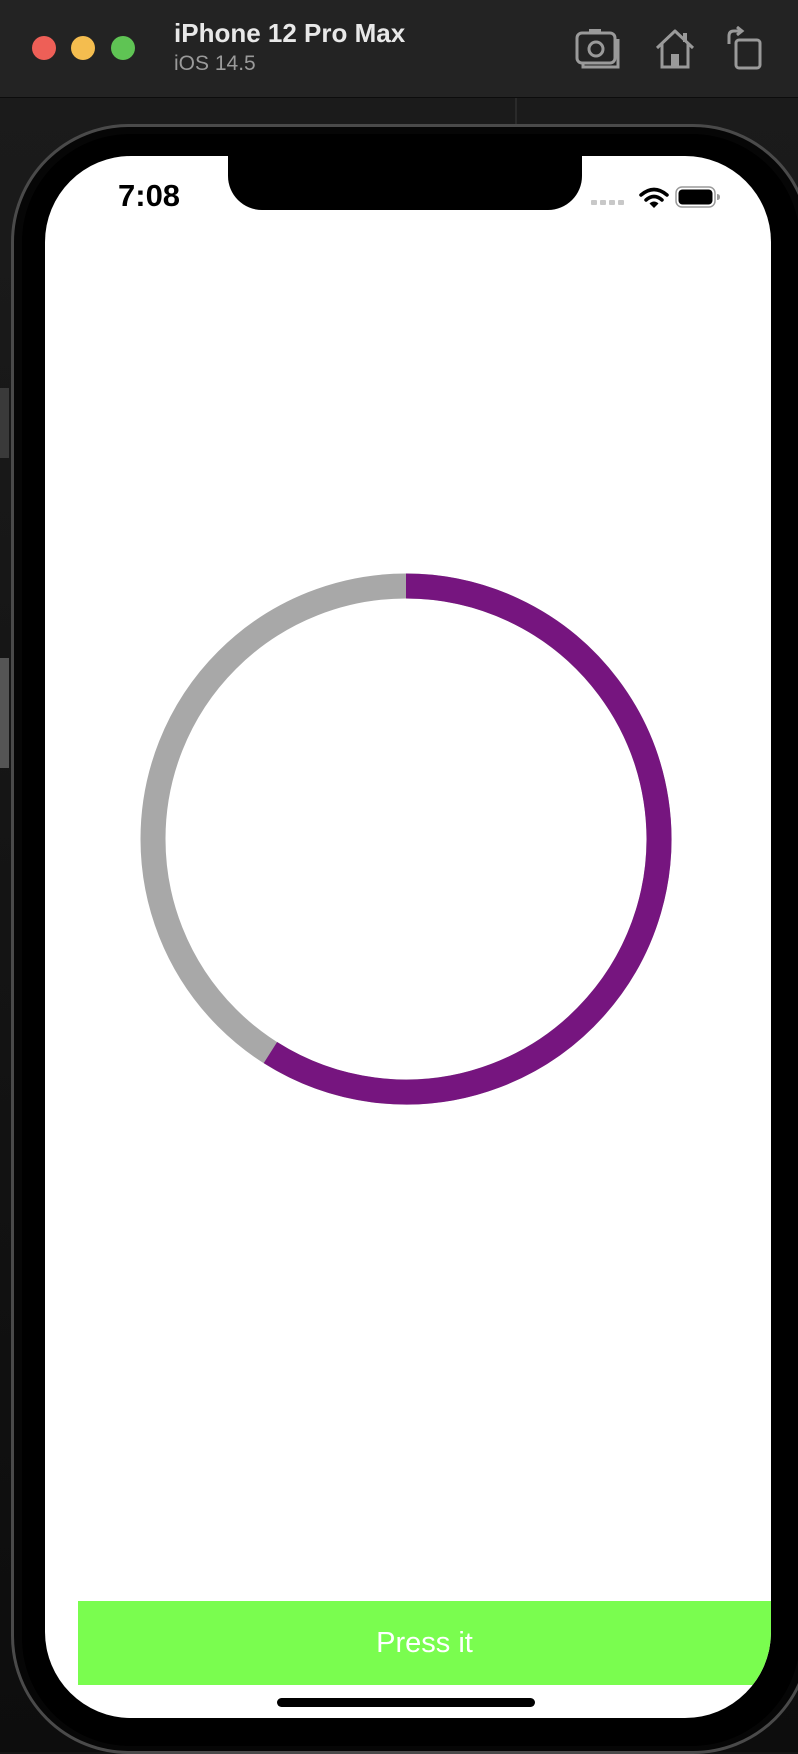 The width and height of the screenshot is (798, 1754). Describe the element at coordinates (675, 49) in the screenshot. I see `home-icon` at that location.